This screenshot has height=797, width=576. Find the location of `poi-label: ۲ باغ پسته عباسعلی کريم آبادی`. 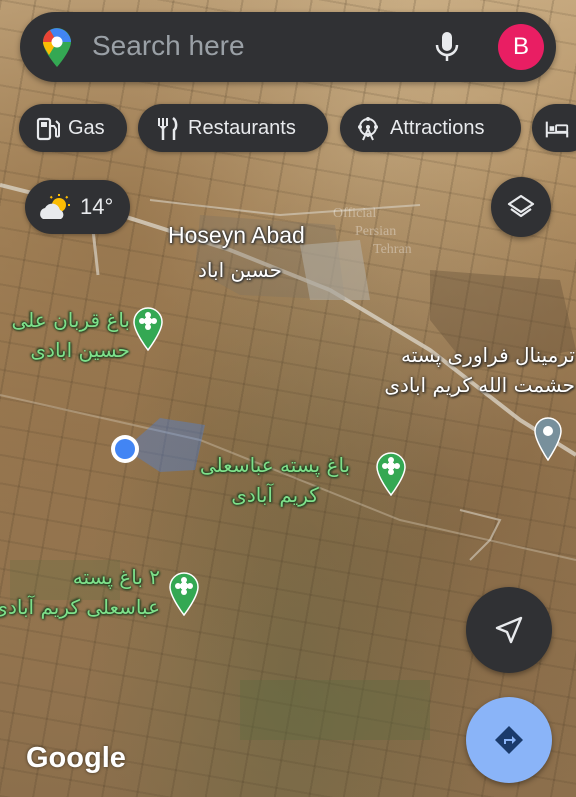

poi-label: ۲ باغ پسته عباسعلی کريم آبادی is located at coordinates (80, 592).